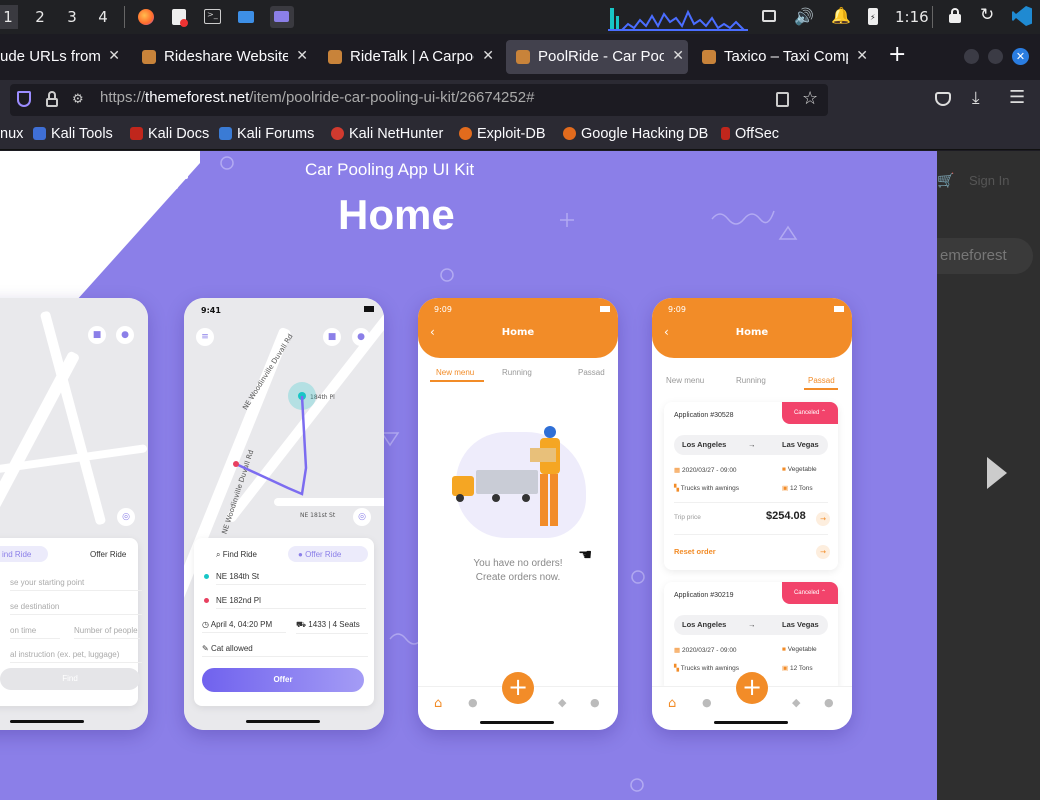 The image size is (1040, 800). What do you see at coordinates (328, 554) in the screenshot?
I see `offer-ride-tab: ● Offer Ride` at bounding box center [328, 554].